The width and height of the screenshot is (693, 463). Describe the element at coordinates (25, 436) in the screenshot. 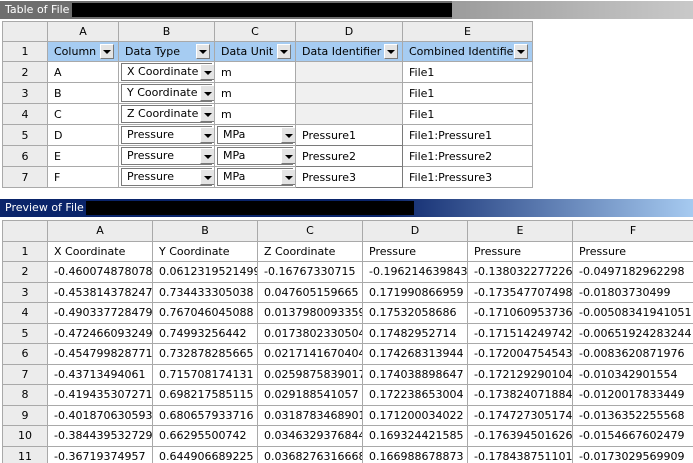

I see `row-number: 10` at that location.